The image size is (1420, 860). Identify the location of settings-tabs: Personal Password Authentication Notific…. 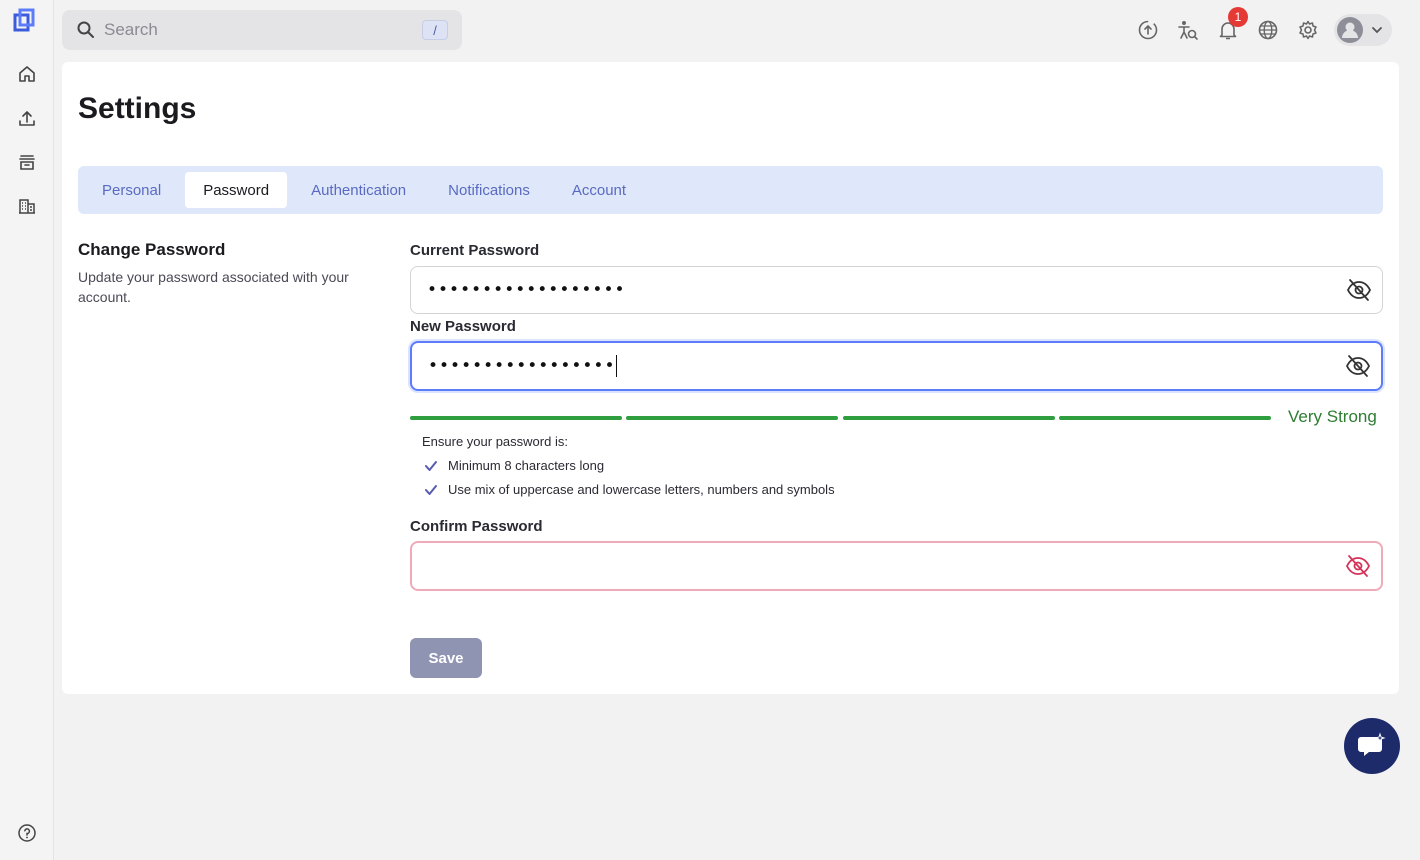
(730, 190).